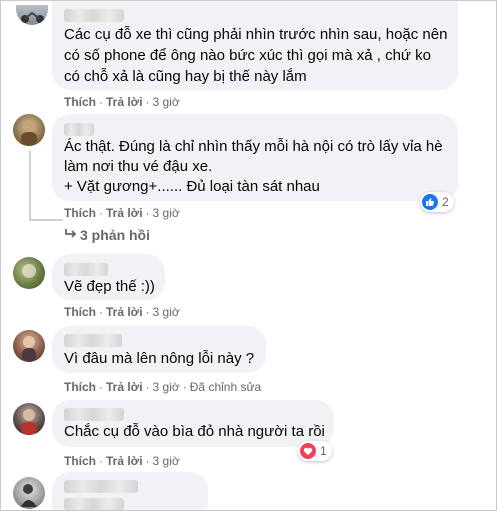 Image resolution: width=497 pixels, height=511 pixels. Describe the element at coordinates (72, 235) in the screenshot. I see `reply-arrow-icon` at that location.